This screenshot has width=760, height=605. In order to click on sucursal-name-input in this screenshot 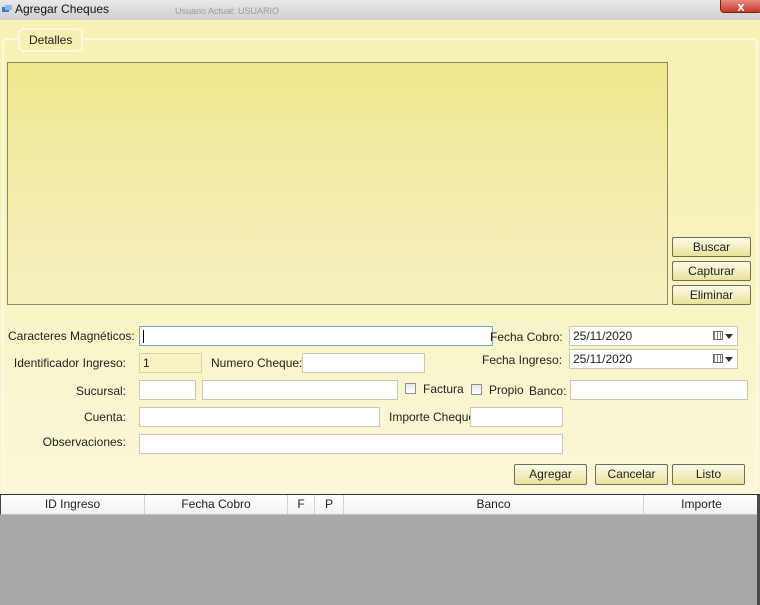, I will do `click(300, 390)`.